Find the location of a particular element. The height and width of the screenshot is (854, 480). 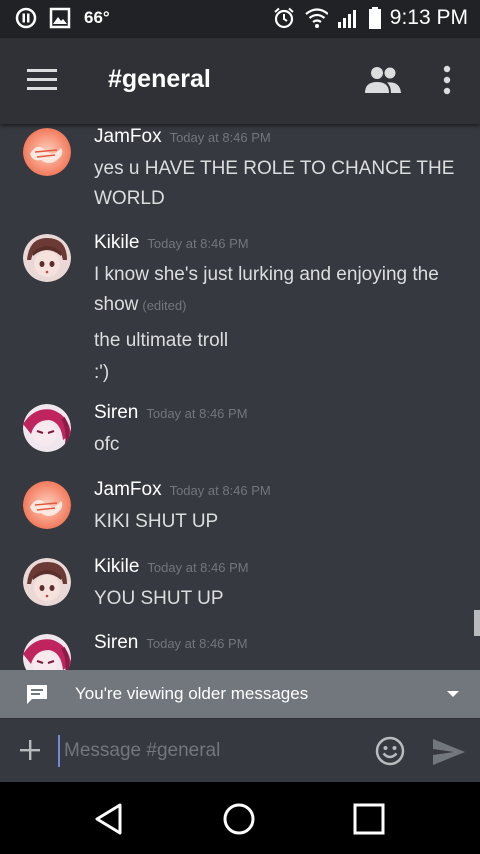

message-group: Siren Today at 8:46 PM is located at coordinates (235, 651).